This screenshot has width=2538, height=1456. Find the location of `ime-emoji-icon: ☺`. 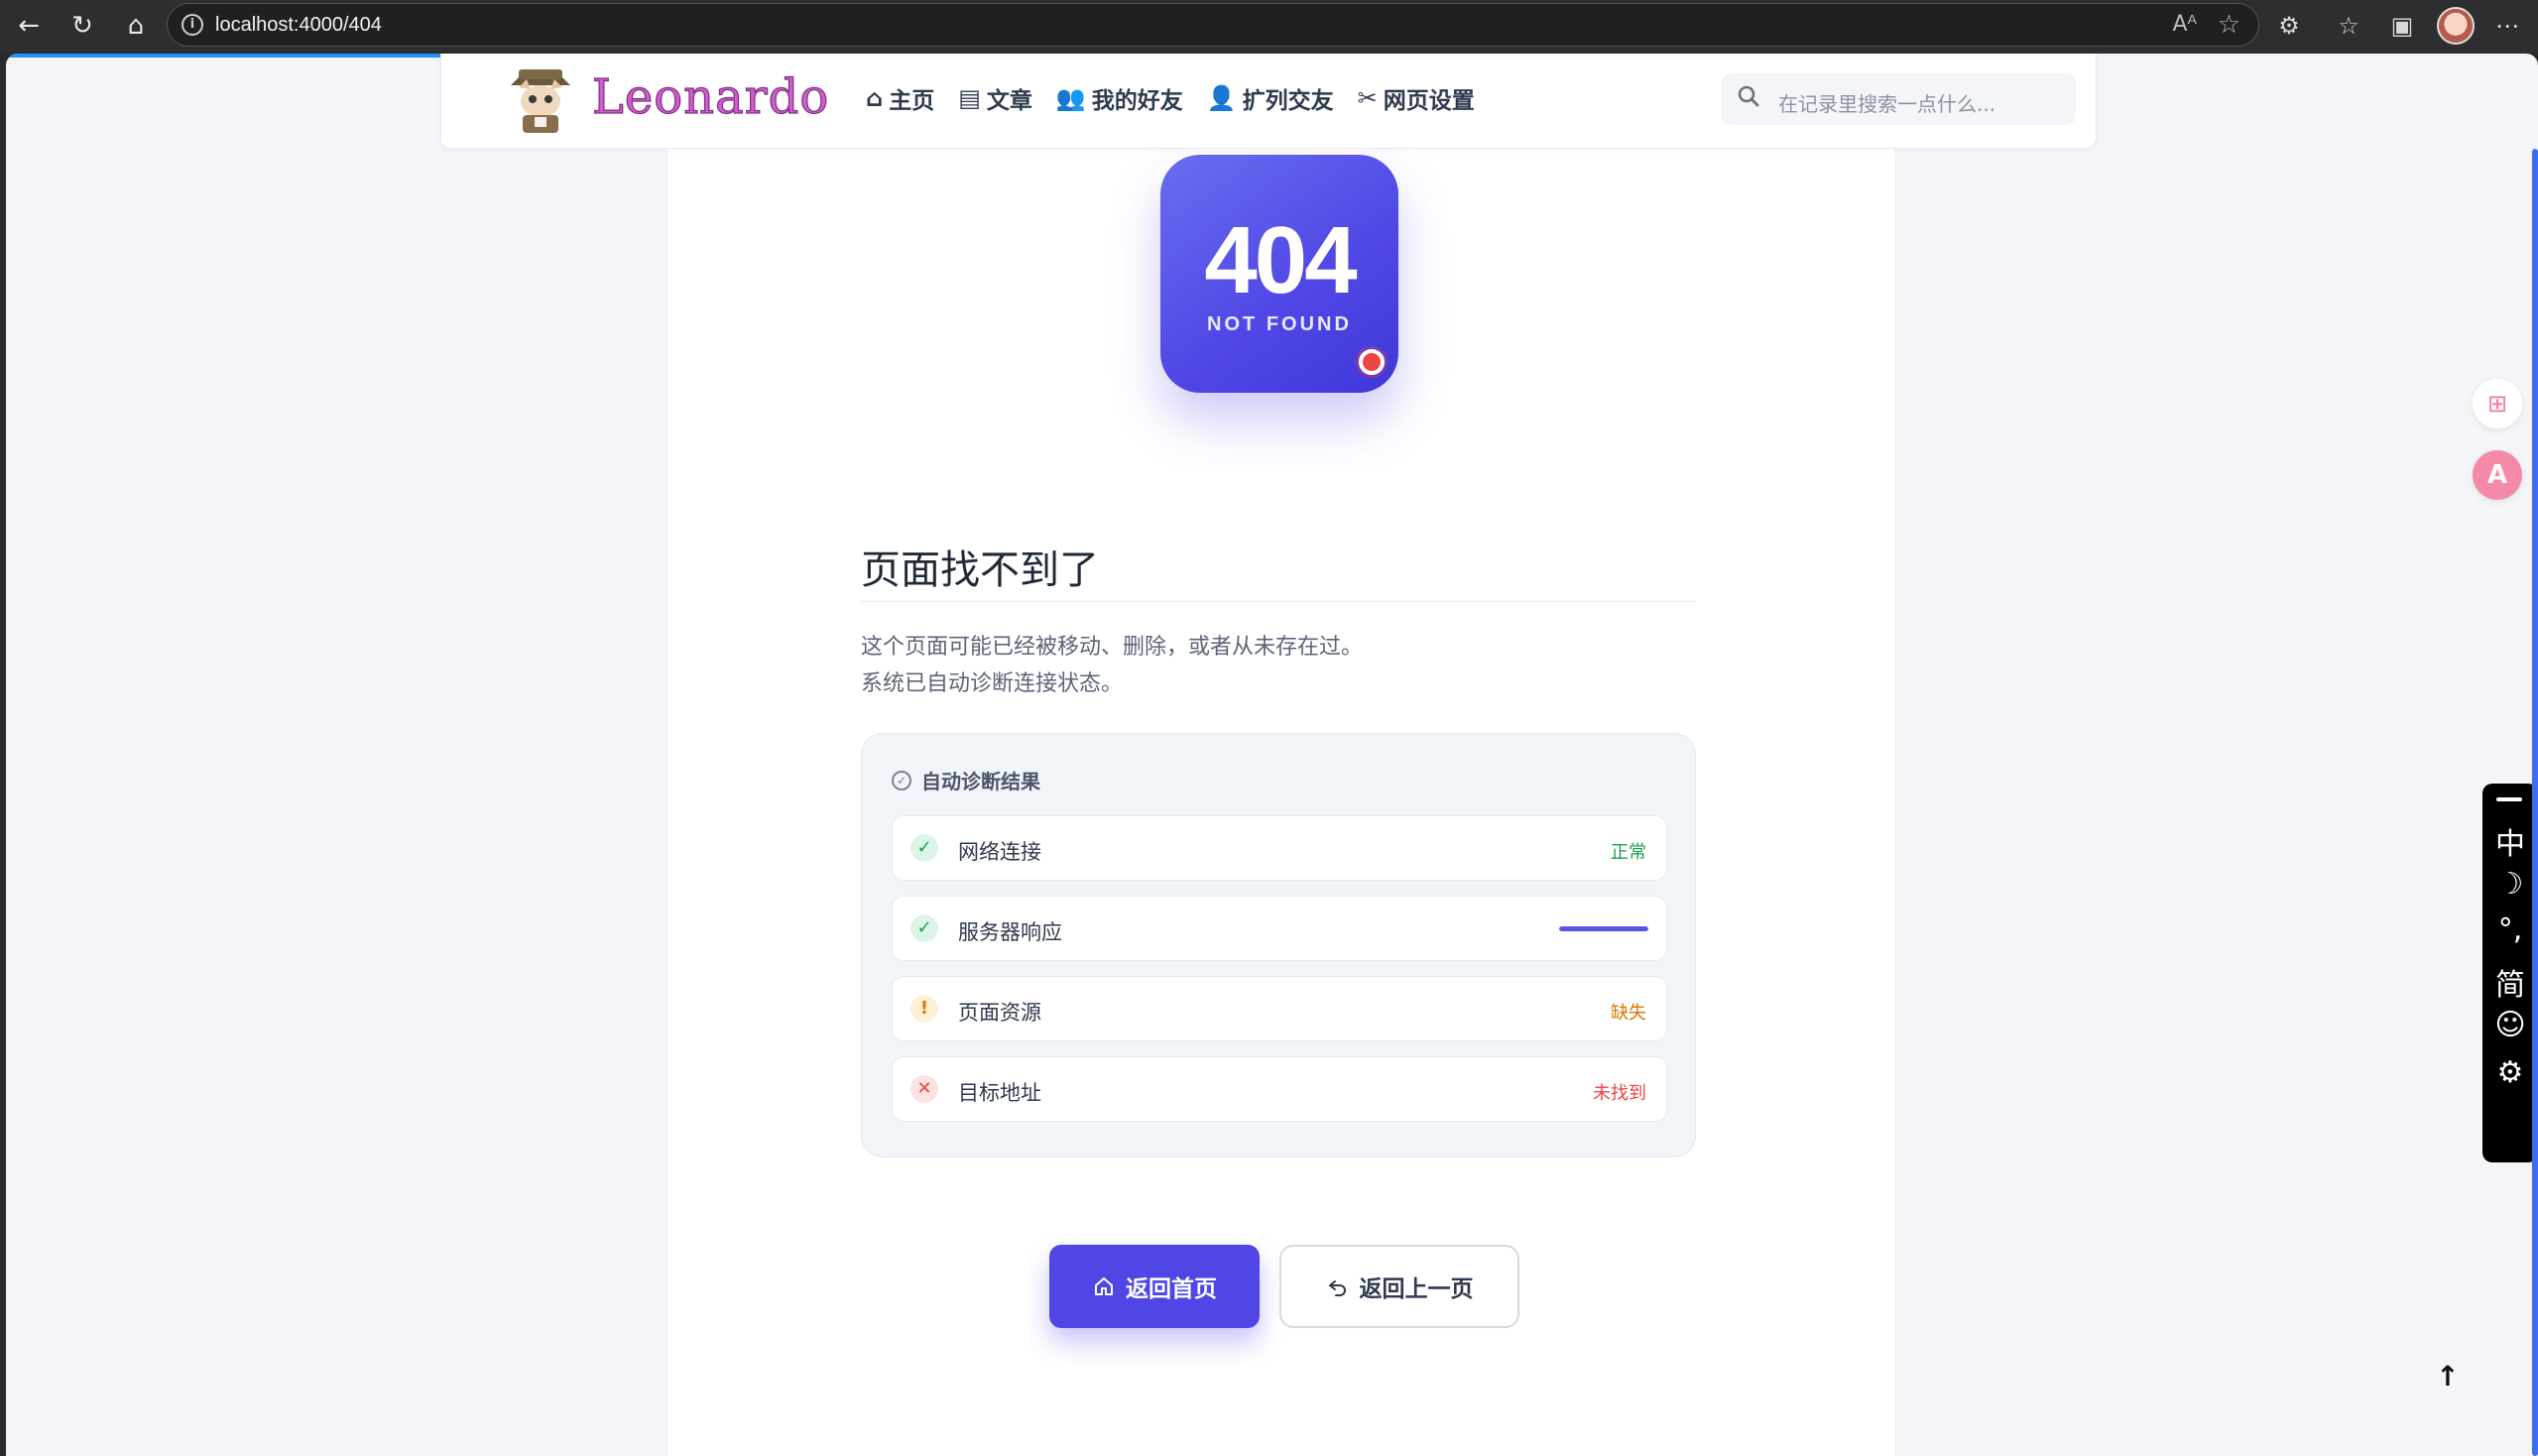

ime-emoji-icon: ☺ is located at coordinates (2510, 1025).